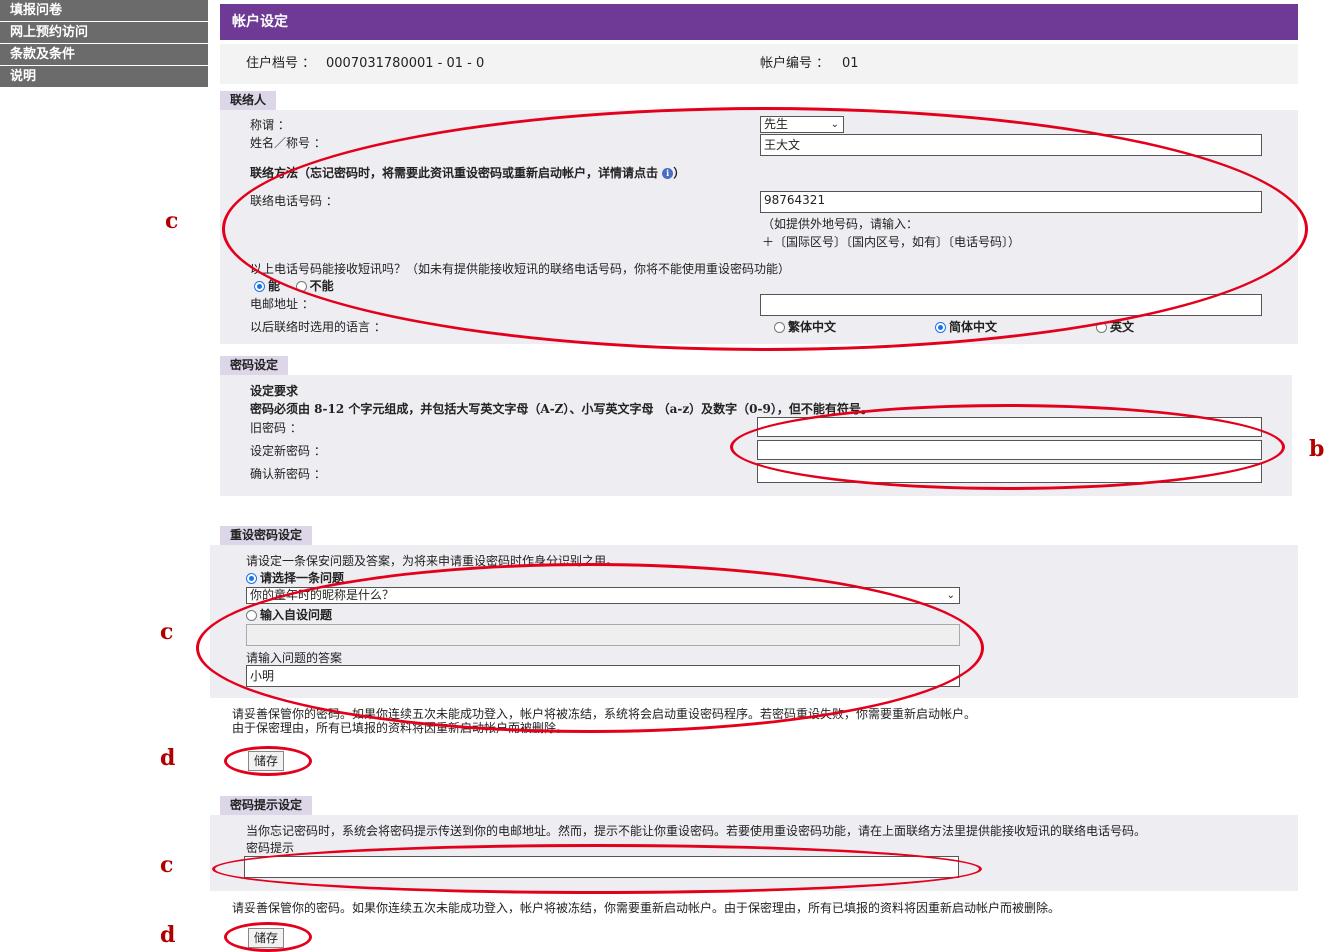 The height and width of the screenshot is (952, 1336). I want to click on language-label: 以后联络时选用的语言 ：, so click(318, 327).